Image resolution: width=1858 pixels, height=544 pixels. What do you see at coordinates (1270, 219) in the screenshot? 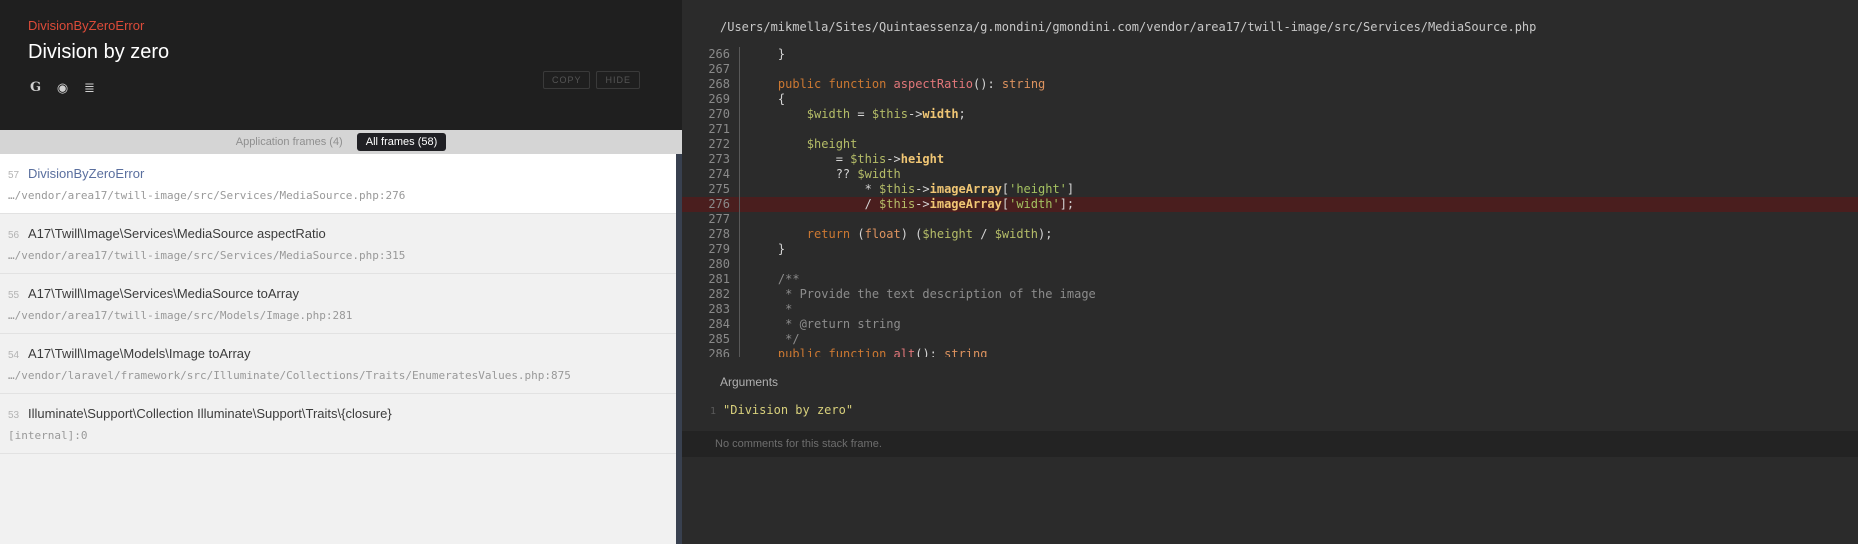
I see `code-line: 277` at bounding box center [1270, 219].